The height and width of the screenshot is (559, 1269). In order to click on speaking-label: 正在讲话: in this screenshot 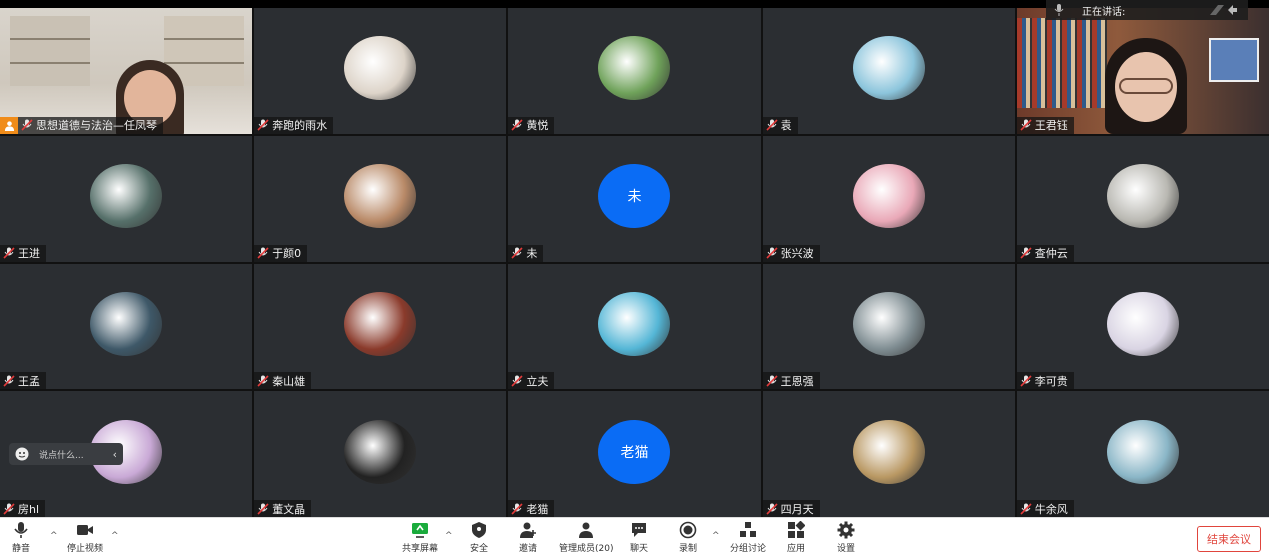, I will do `click(1104, 12)`.